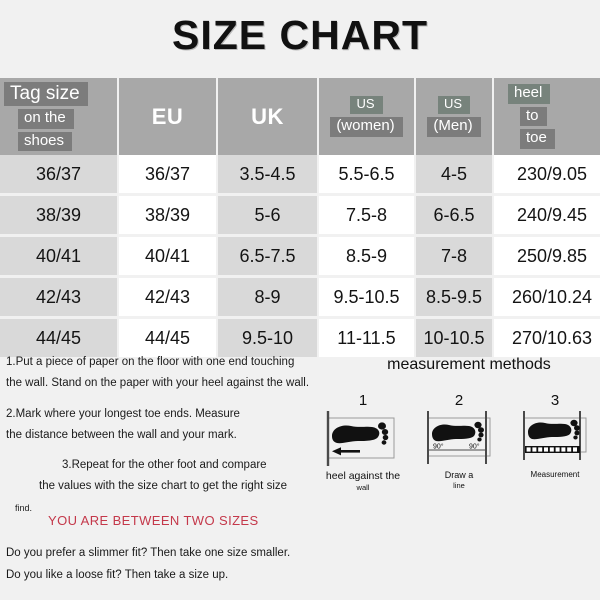  What do you see at coordinates (454, 126) in the screenshot?
I see `header-chip-men: (Men)` at bounding box center [454, 126].